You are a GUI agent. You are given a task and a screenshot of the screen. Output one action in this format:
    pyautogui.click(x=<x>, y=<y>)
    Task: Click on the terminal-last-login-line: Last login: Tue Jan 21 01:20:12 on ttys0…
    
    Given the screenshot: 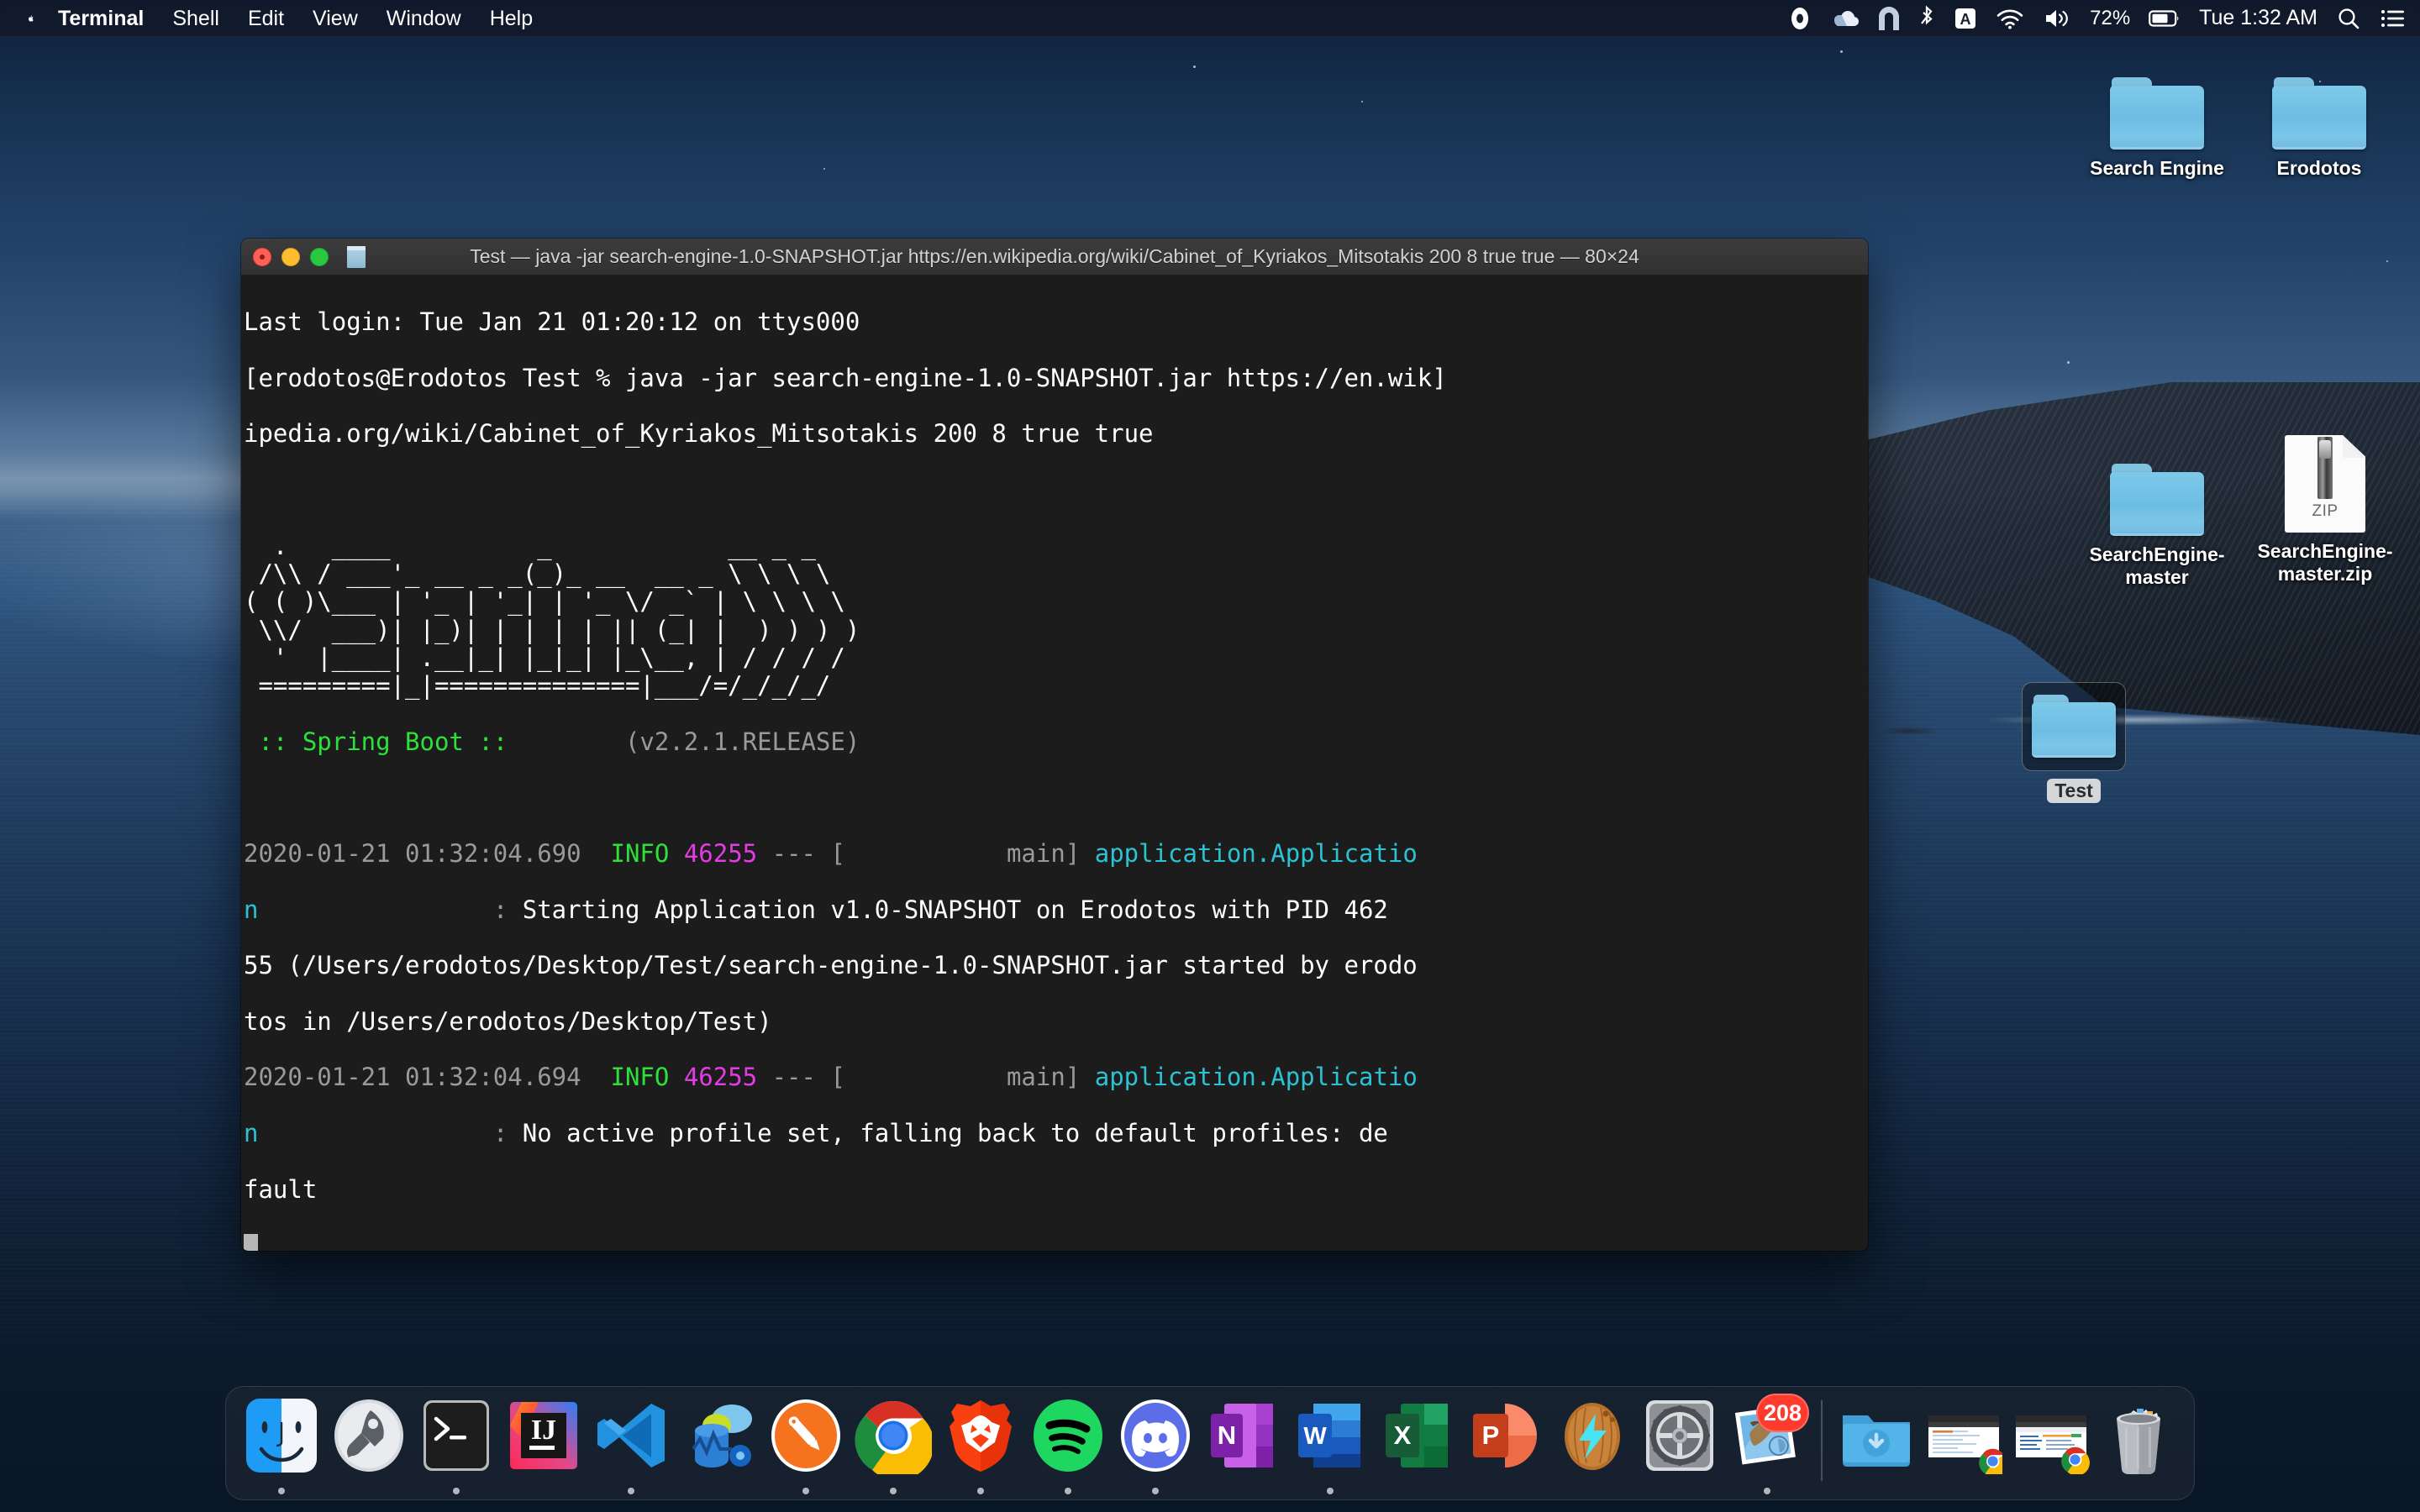 What is the action you would take?
    pyautogui.click(x=1054, y=322)
    